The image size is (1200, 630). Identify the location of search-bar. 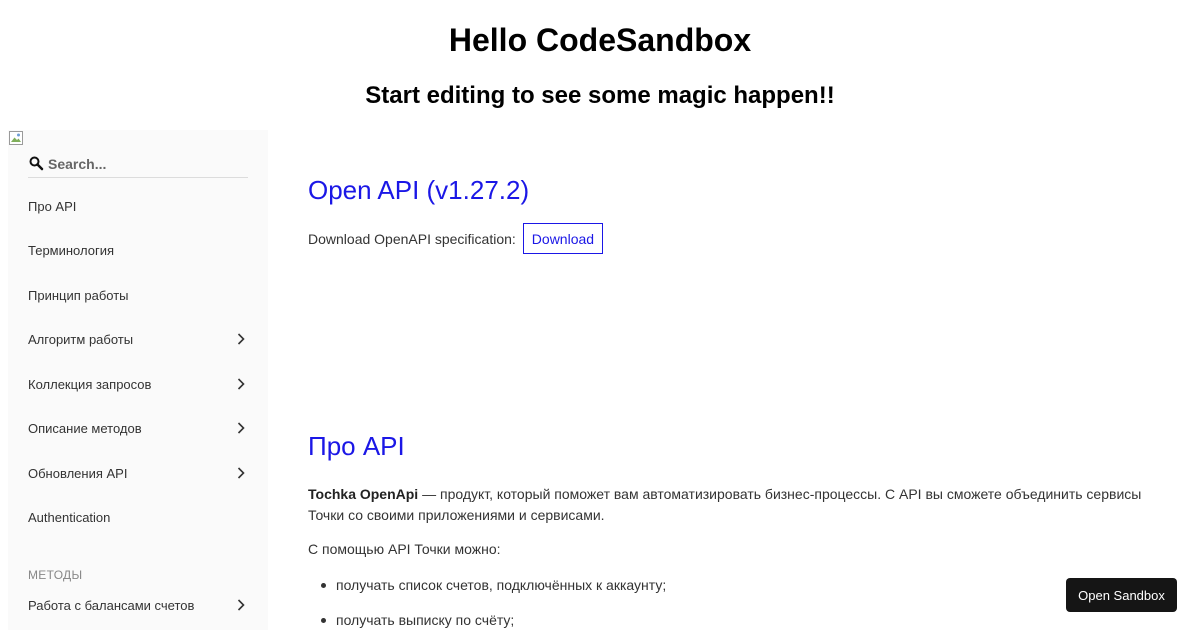
(138, 164).